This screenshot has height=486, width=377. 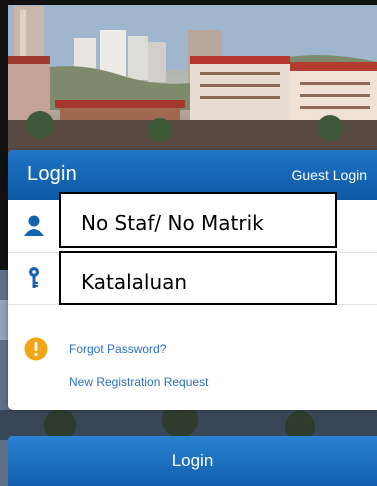 I want to click on password-input, so click(x=198, y=278).